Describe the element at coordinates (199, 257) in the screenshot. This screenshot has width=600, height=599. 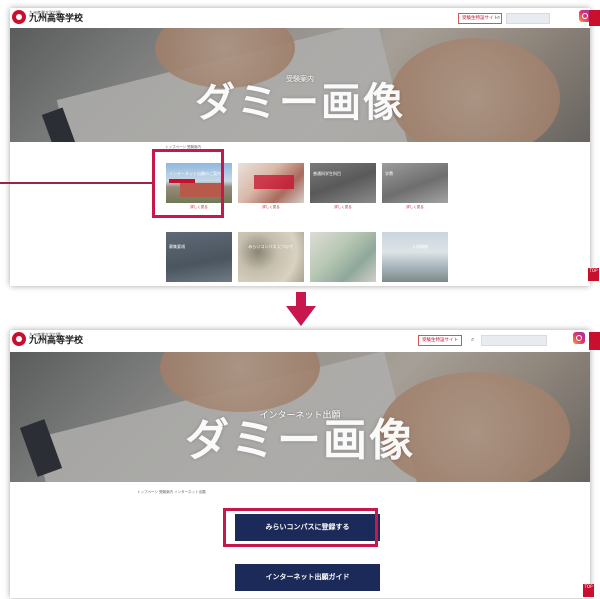
I see `tile-guidelines: 募集要項` at that location.